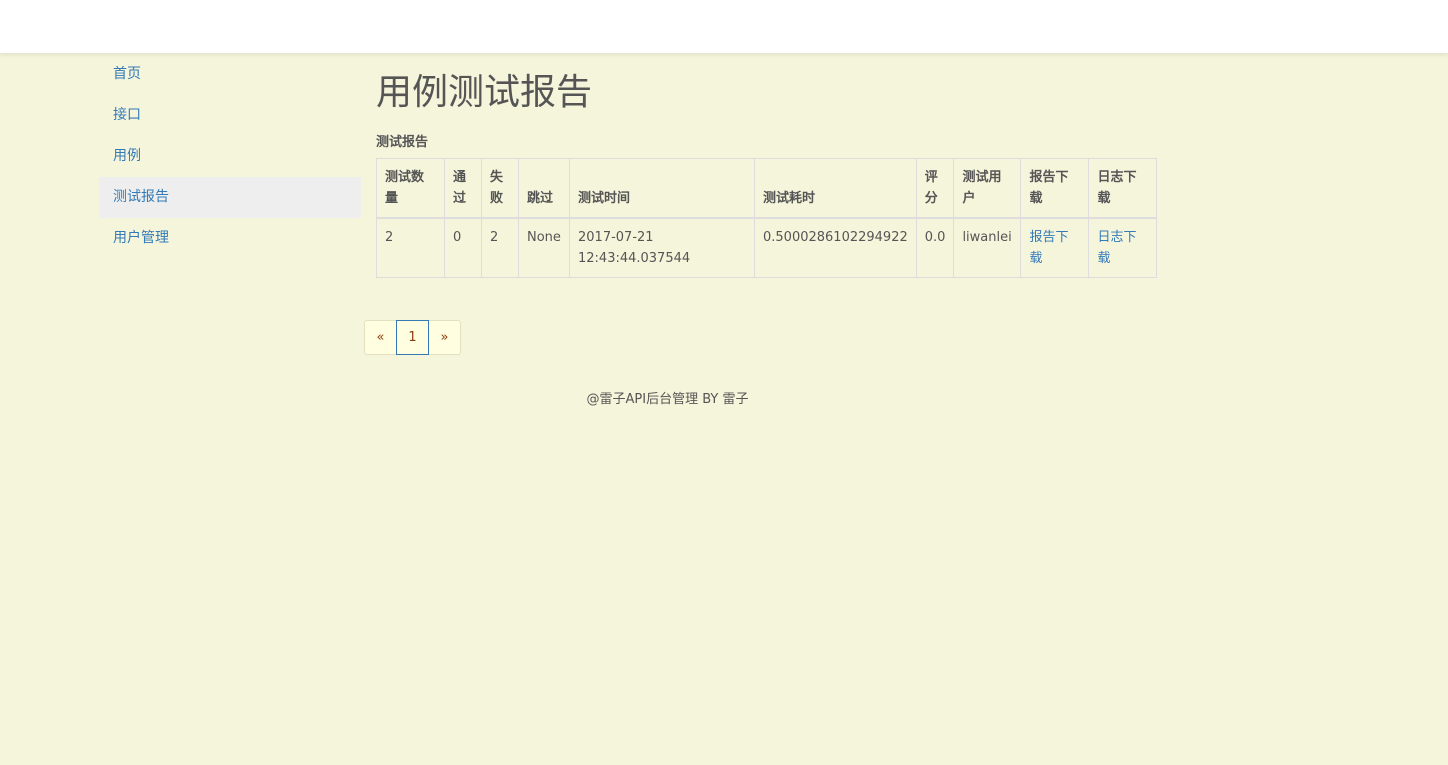 This screenshot has width=1448, height=765. Describe the element at coordinates (380, 337) in the screenshot. I see `pagination-prev-button: «` at that location.